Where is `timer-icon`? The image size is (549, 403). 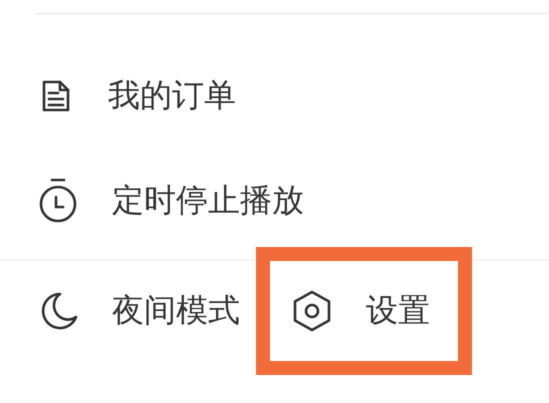 timer-icon is located at coordinates (58, 201).